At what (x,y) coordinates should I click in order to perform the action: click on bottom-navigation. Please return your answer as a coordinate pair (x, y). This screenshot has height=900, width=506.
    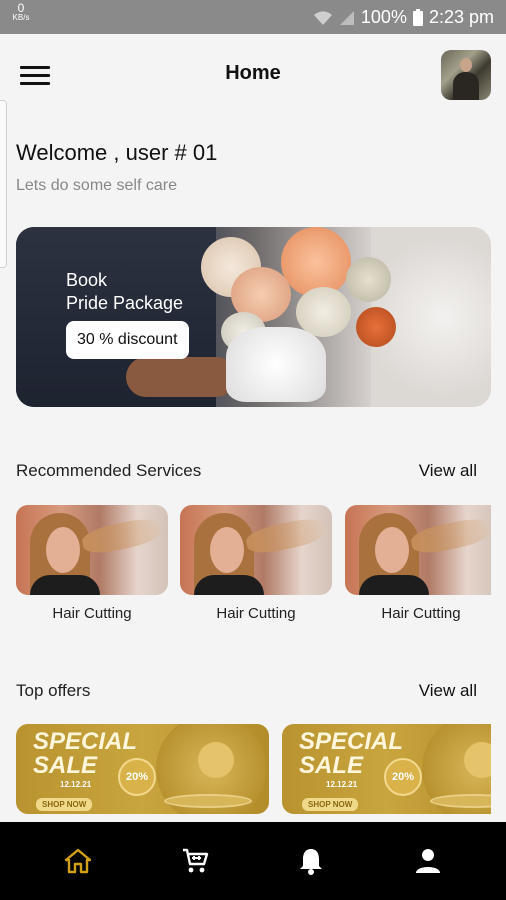
    Looking at the image, I should click on (253, 861).